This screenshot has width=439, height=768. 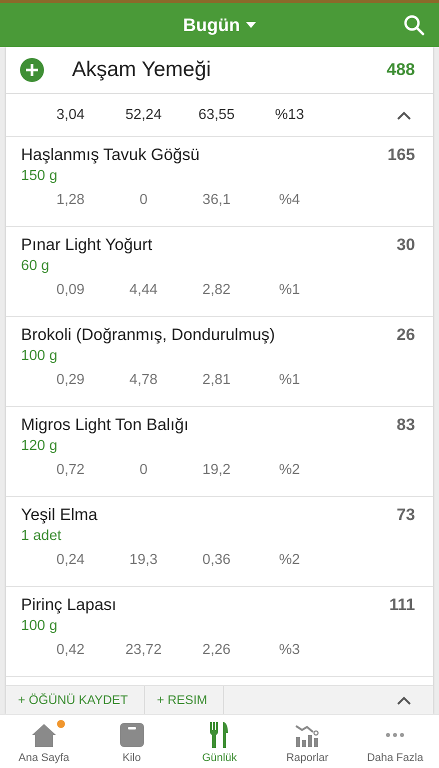 I want to click on macro-total: %13, so click(x=290, y=115).